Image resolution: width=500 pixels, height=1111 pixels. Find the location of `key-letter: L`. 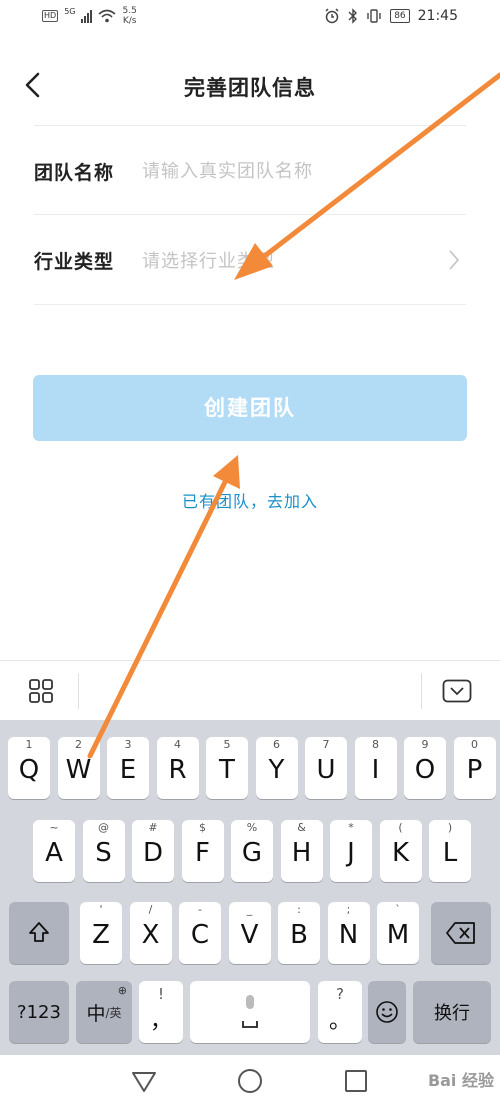

key-letter: L is located at coordinates (450, 853).